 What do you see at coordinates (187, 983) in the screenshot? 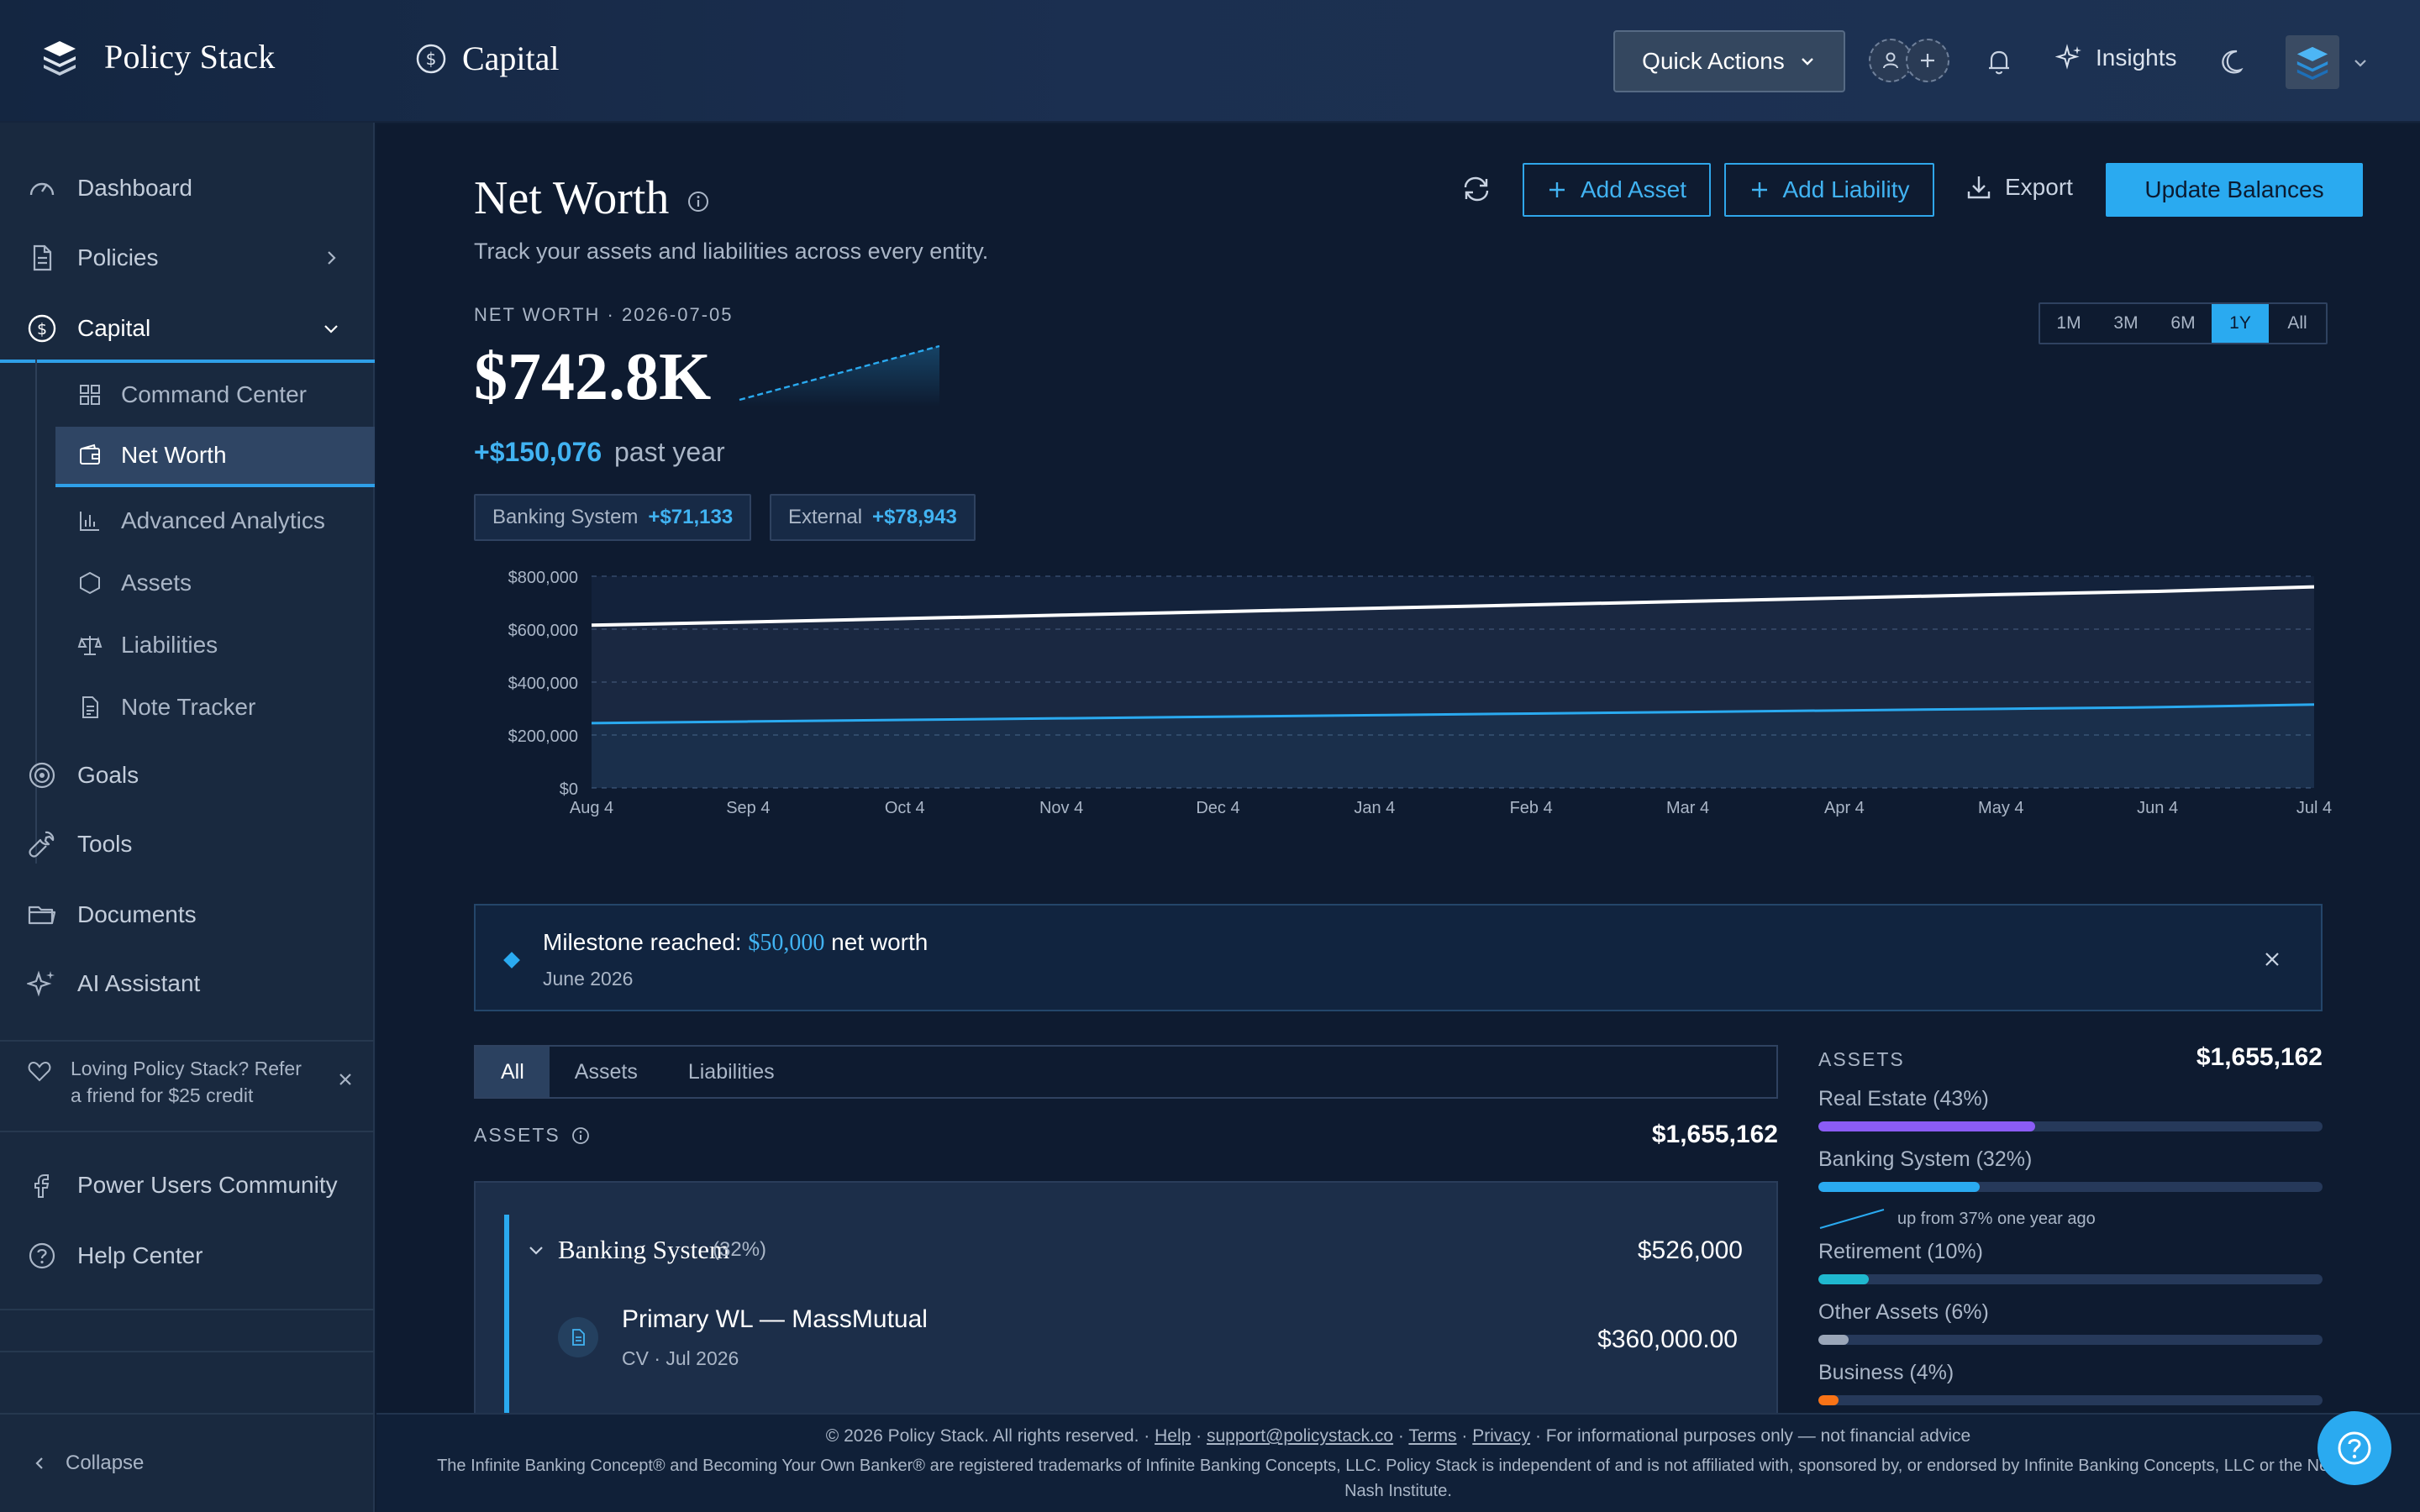
I see `sidebar-item-ai-assistant: AI Assistant` at bounding box center [187, 983].